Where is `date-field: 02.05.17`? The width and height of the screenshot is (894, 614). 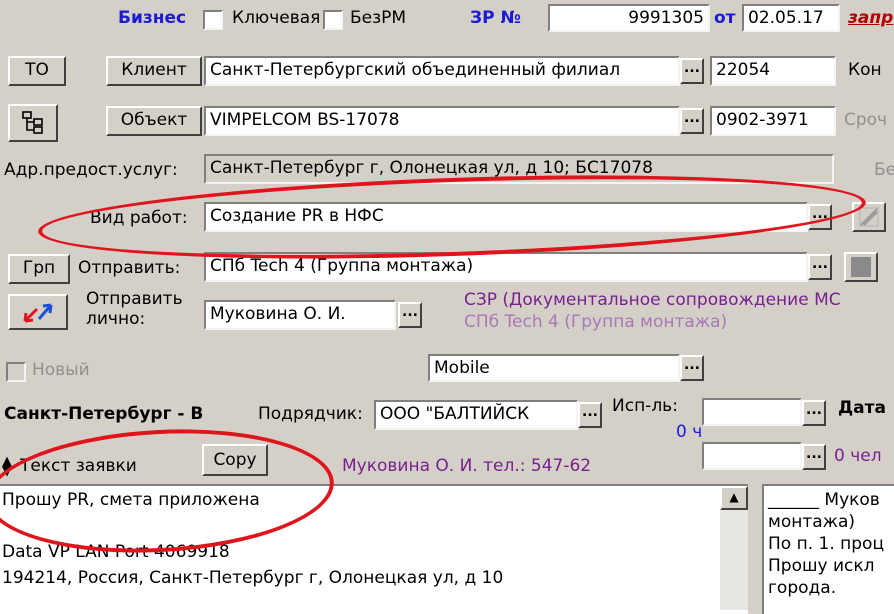 date-field: 02.05.17 is located at coordinates (791, 18).